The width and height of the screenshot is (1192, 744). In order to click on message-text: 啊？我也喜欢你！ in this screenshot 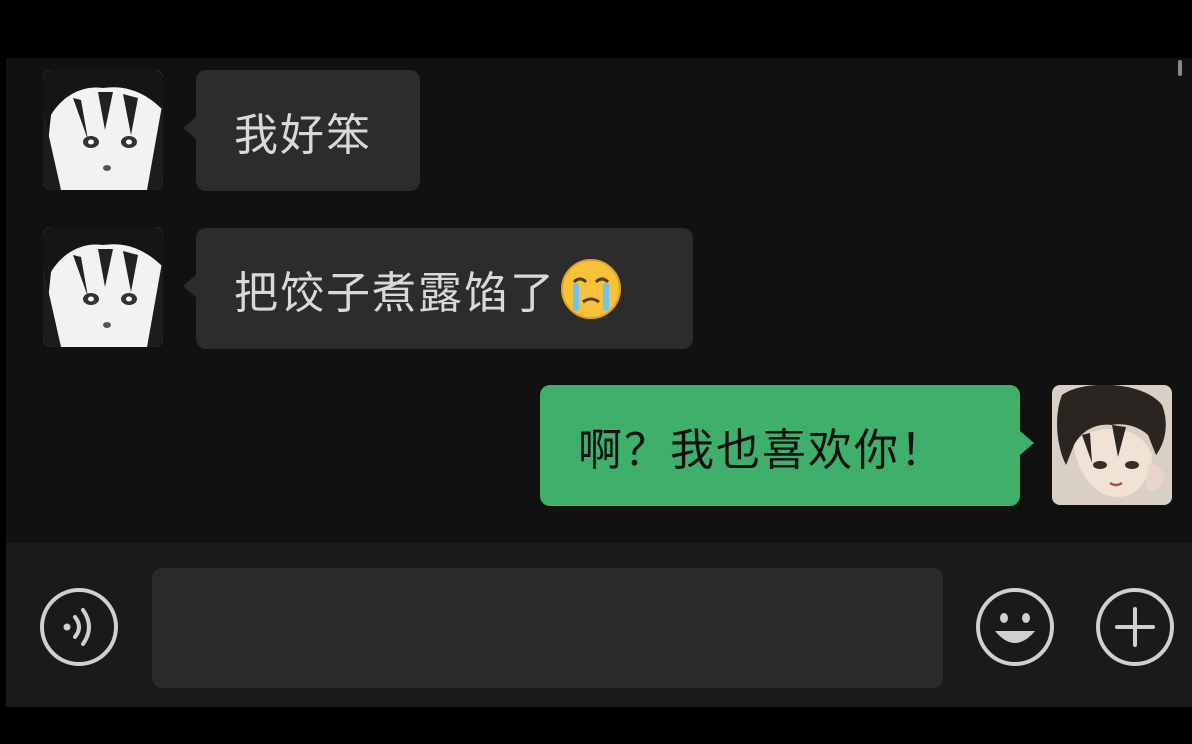, I will do `click(762, 450)`.